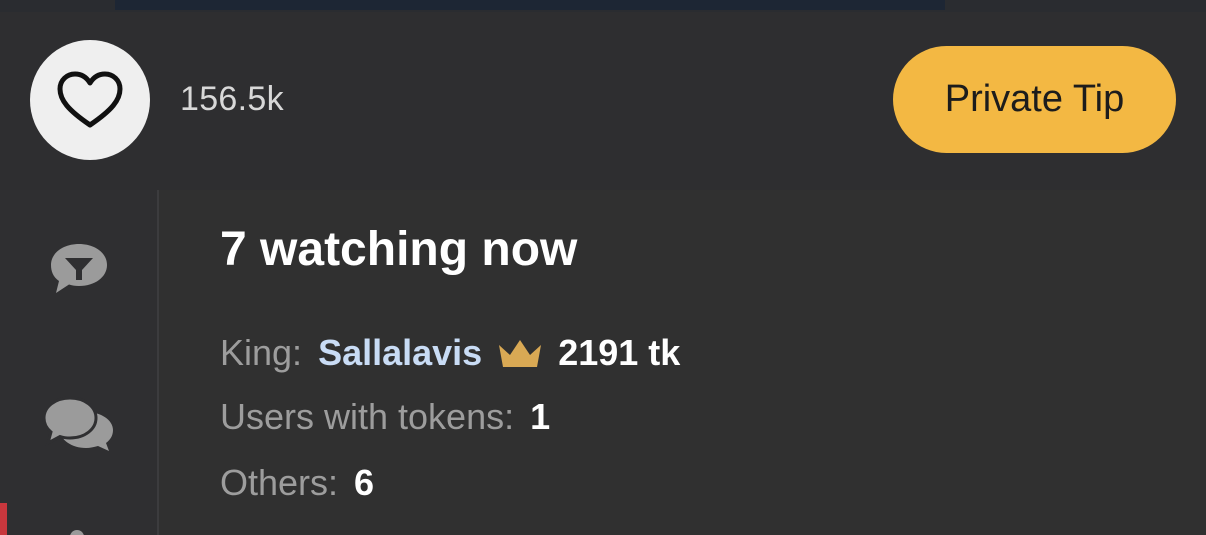  Describe the element at coordinates (520, 353) in the screenshot. I see `crown-icon` at that location.